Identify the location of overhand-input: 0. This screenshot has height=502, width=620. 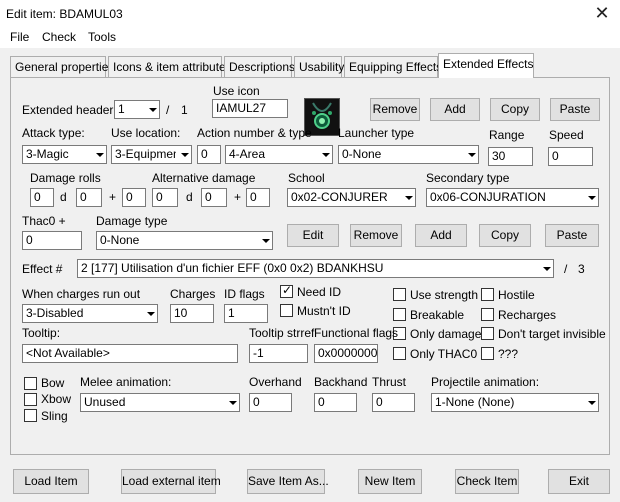
(270, 402).